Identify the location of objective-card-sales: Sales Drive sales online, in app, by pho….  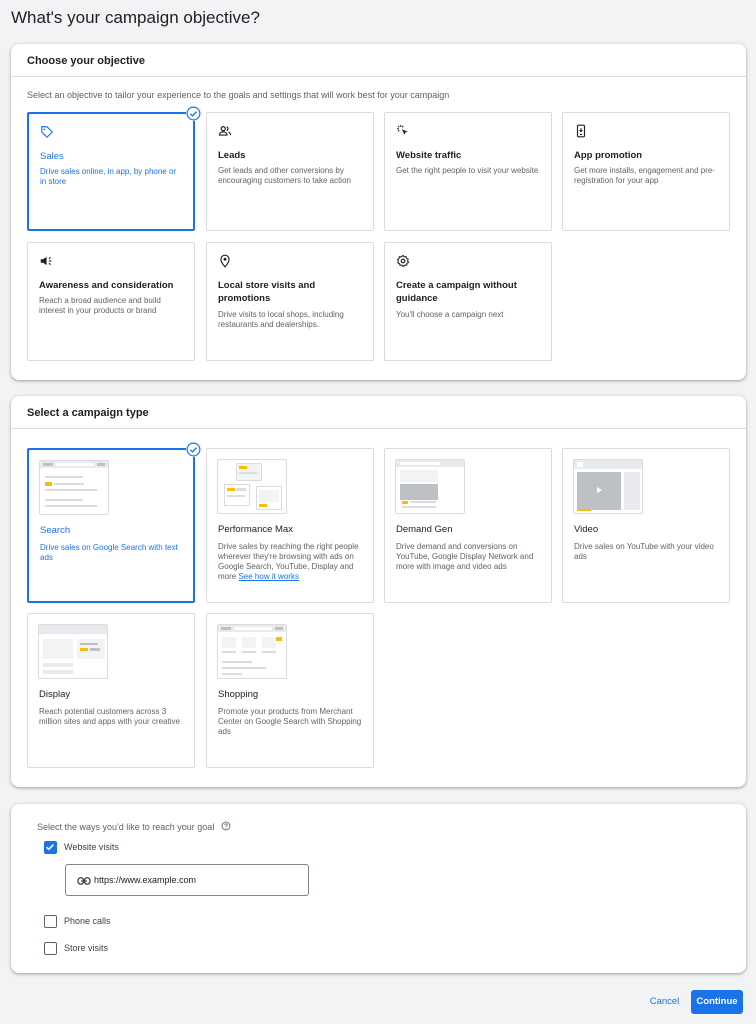
(114, 168).